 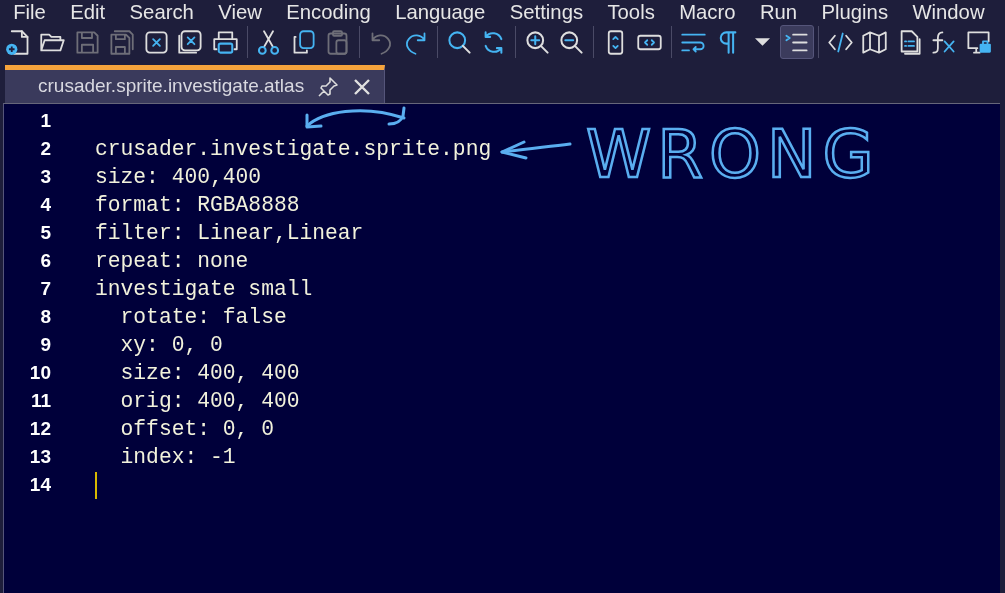 I want to click on close-icon, so click(x=362, y=86).